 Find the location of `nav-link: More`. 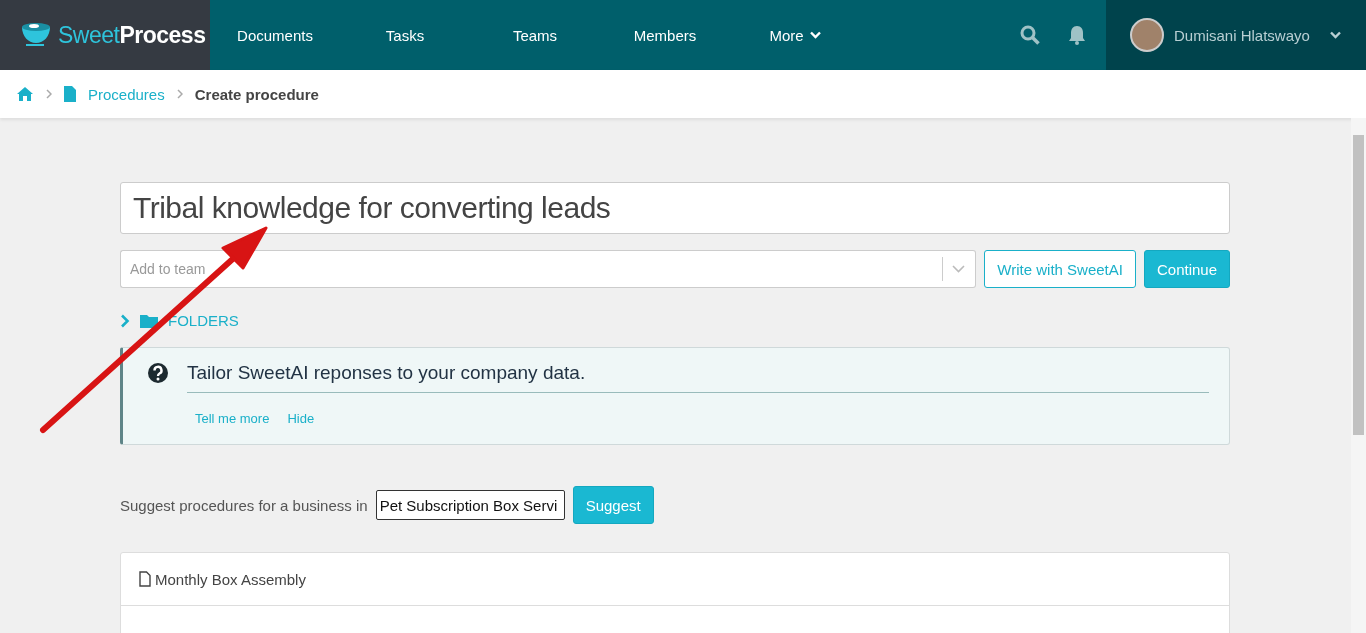

nav-link: More is located at coordinates (795, 35).